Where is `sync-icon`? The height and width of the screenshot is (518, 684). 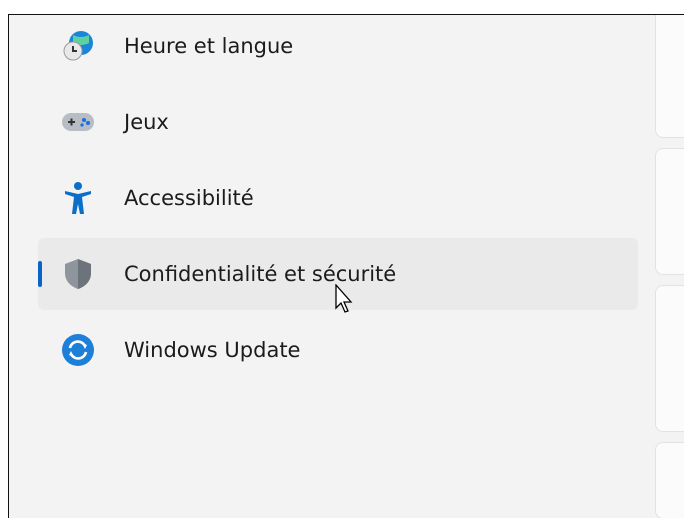 sync-icon is located at coordinates (78, 350).